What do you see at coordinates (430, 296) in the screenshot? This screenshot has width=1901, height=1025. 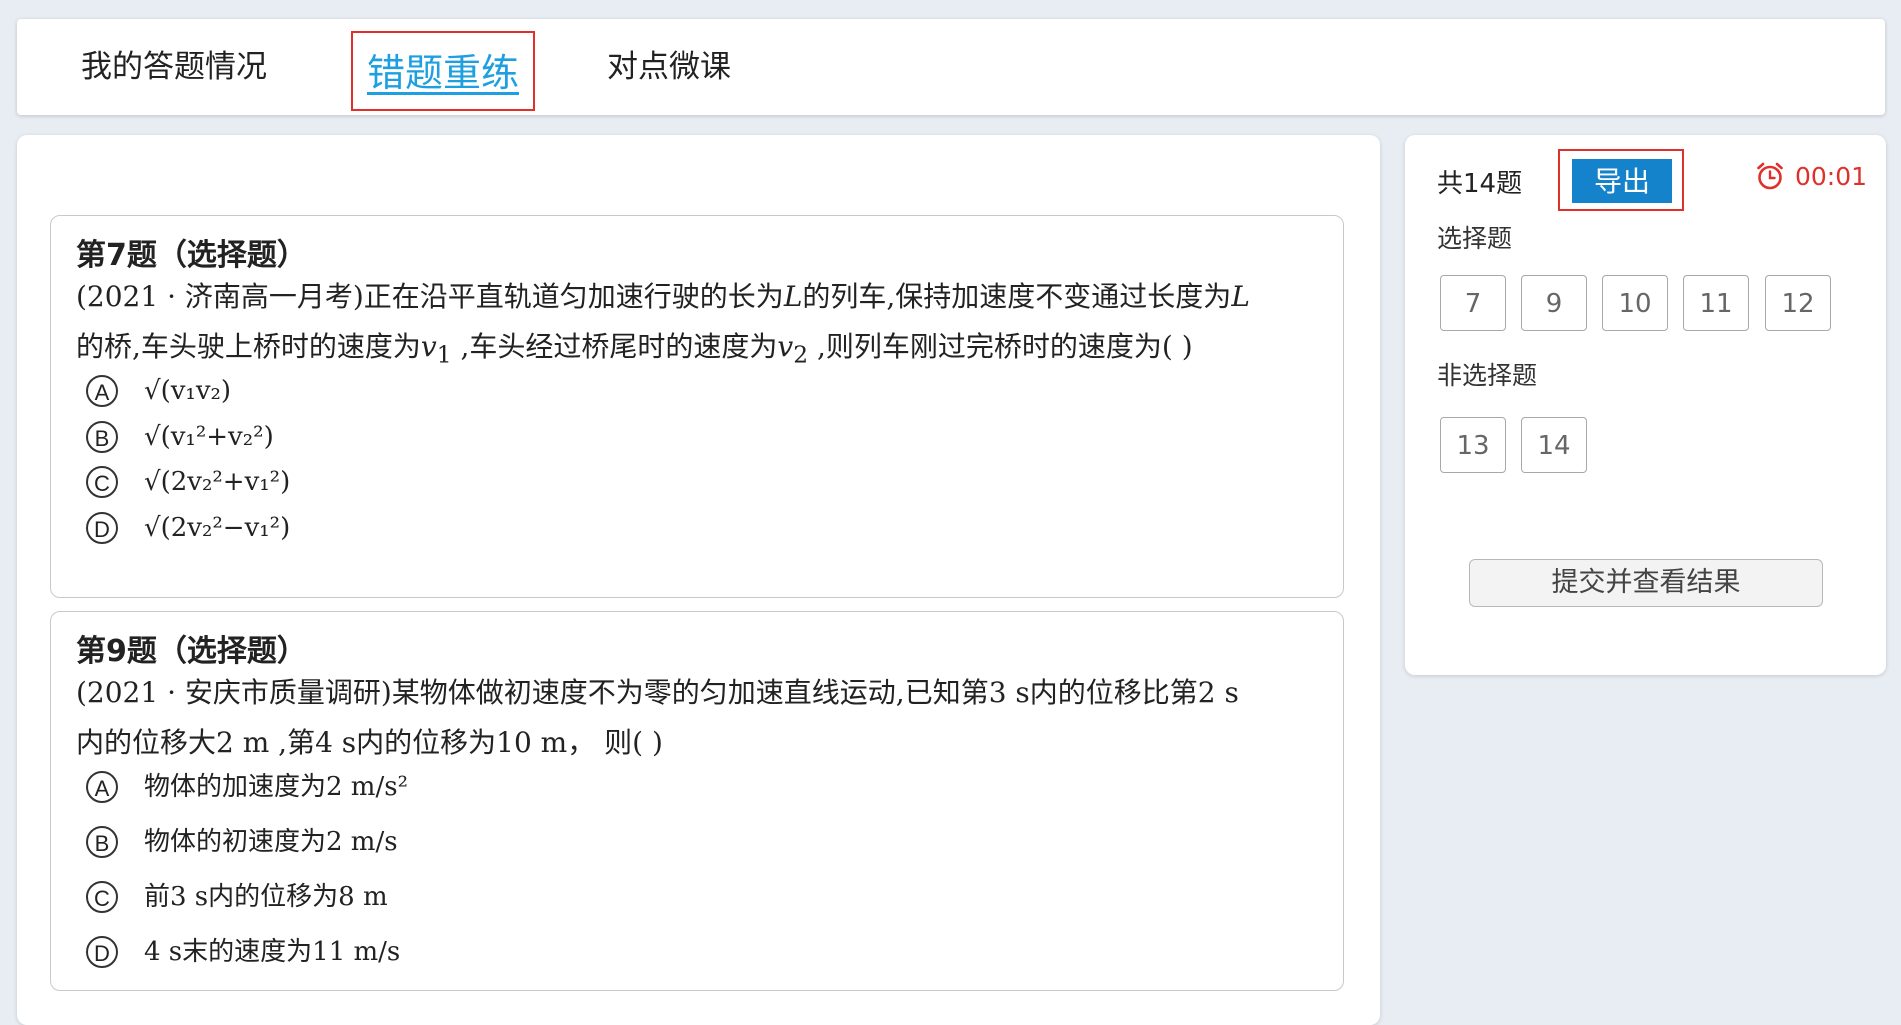 I see `question-text-part: (2021 · 济南高一月考)正在沿平直轨道匀加速行驶的长为` at bounding box center [430, 296].